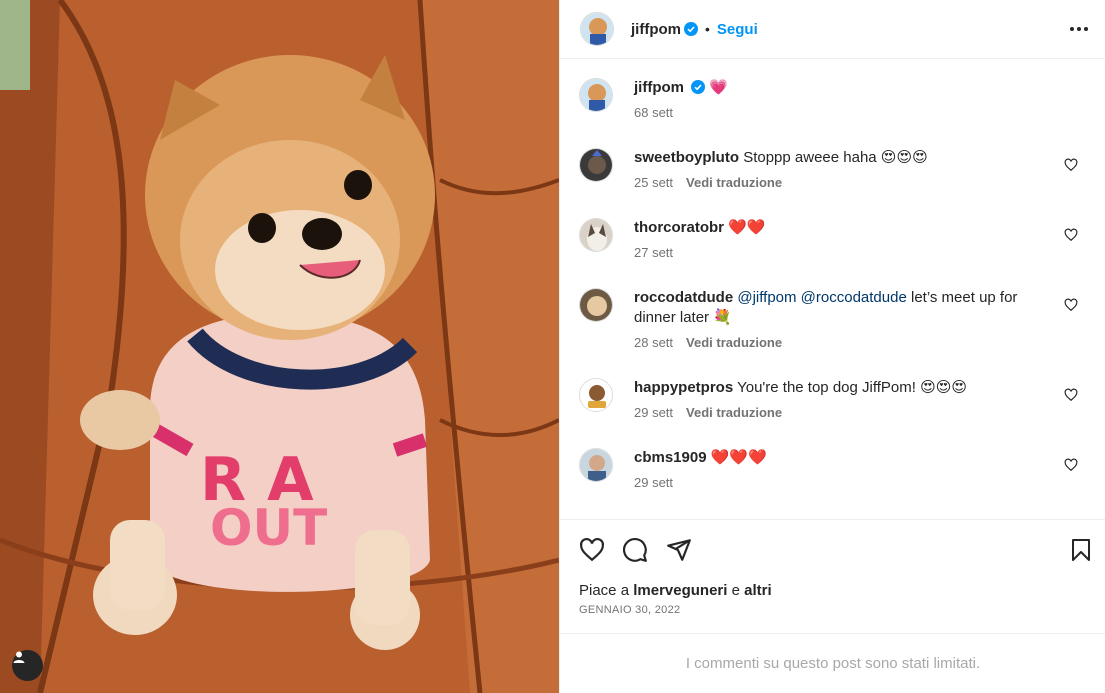 The height and width of the screenshot is (693, 1105). What do you see at coordinates (653, 342) in the screenshot?
I see `comment-time: 28 sett` at bounding box center [653, 342].